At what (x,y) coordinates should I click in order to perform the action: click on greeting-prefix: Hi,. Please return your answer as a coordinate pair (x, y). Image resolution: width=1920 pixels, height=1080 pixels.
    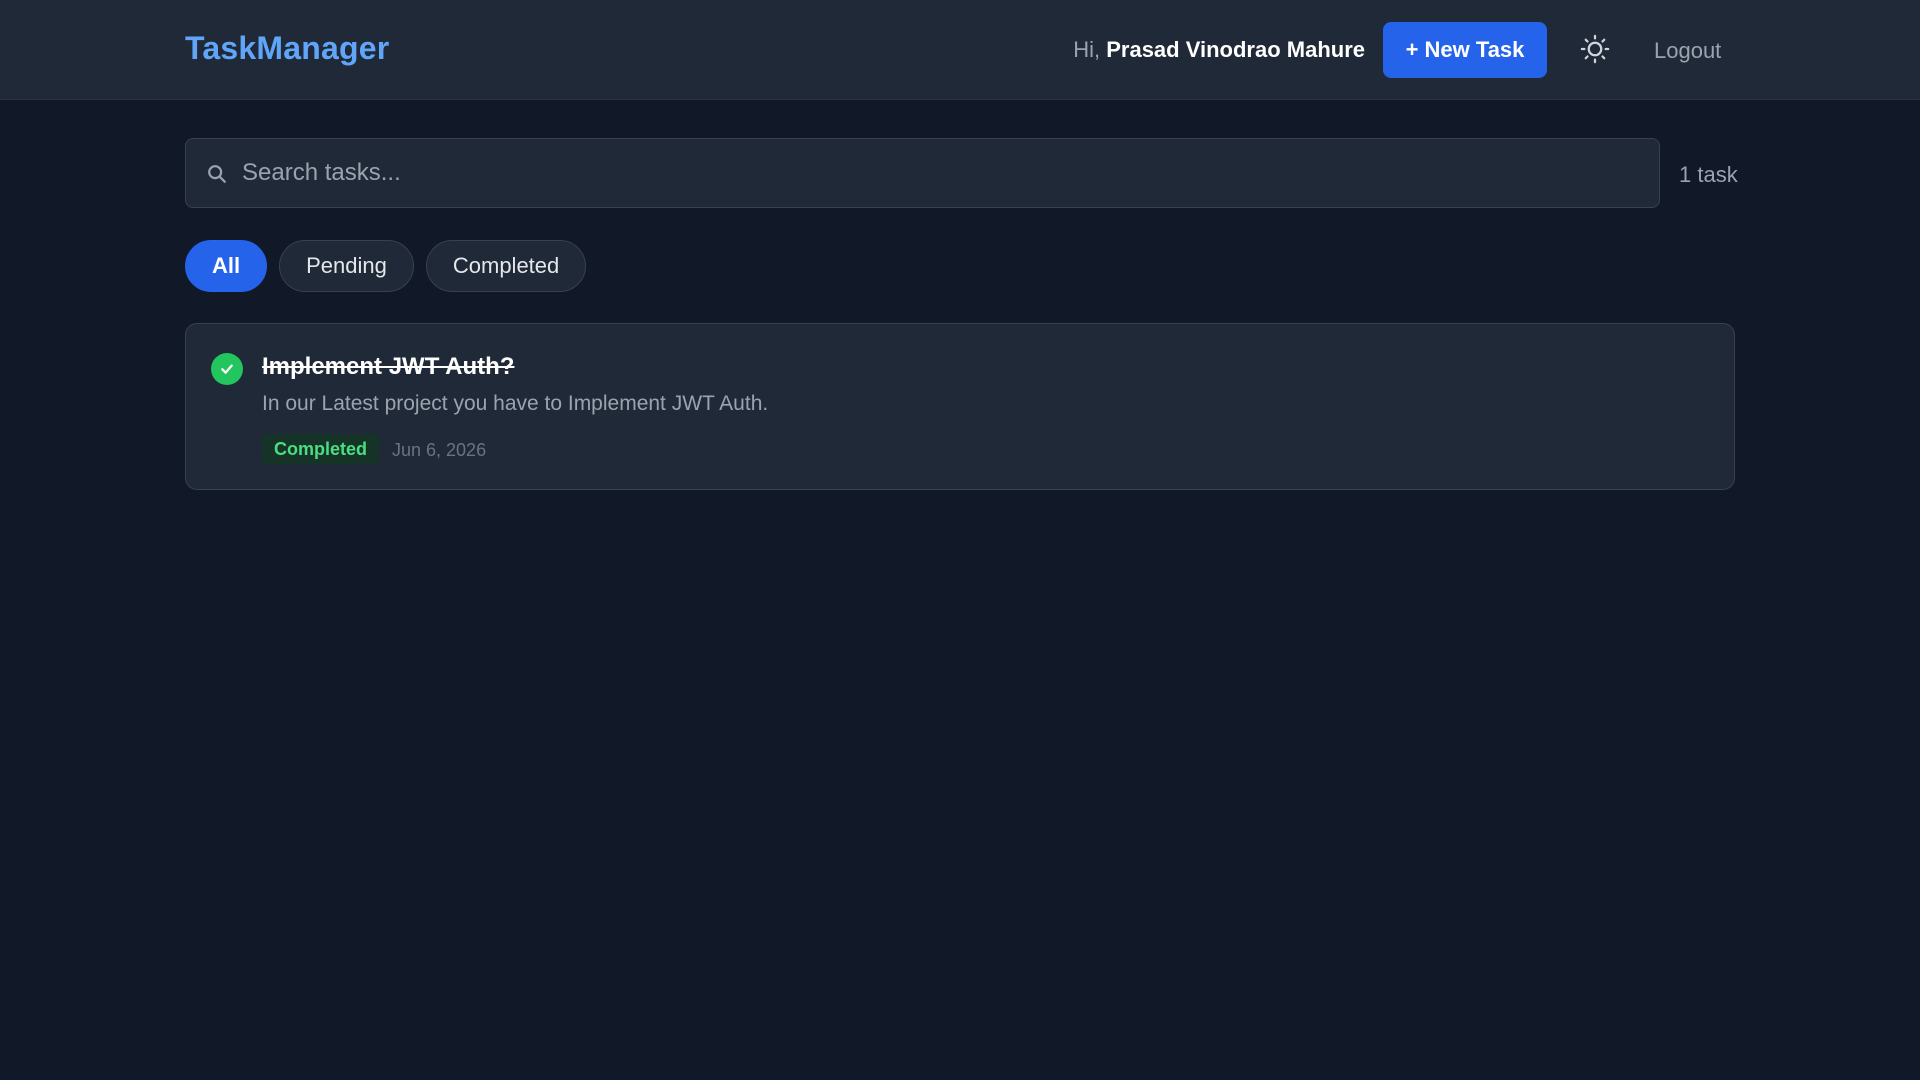
    Looking at the image, I should click on (1090, 49).